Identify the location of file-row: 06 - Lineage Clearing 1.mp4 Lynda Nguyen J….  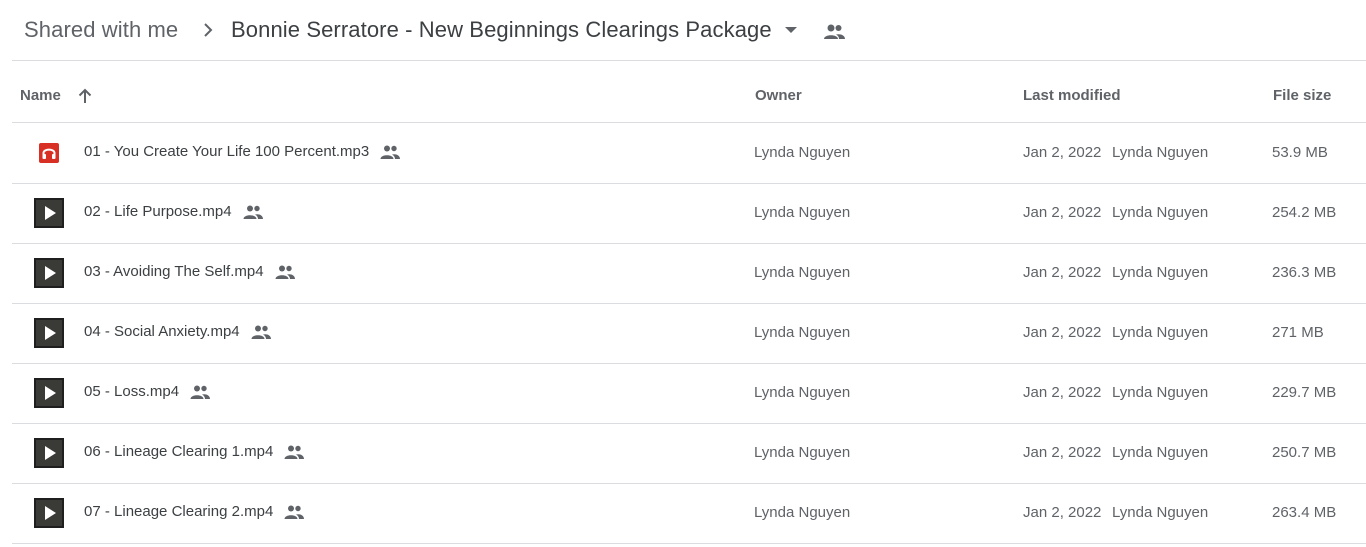
(689, 453).